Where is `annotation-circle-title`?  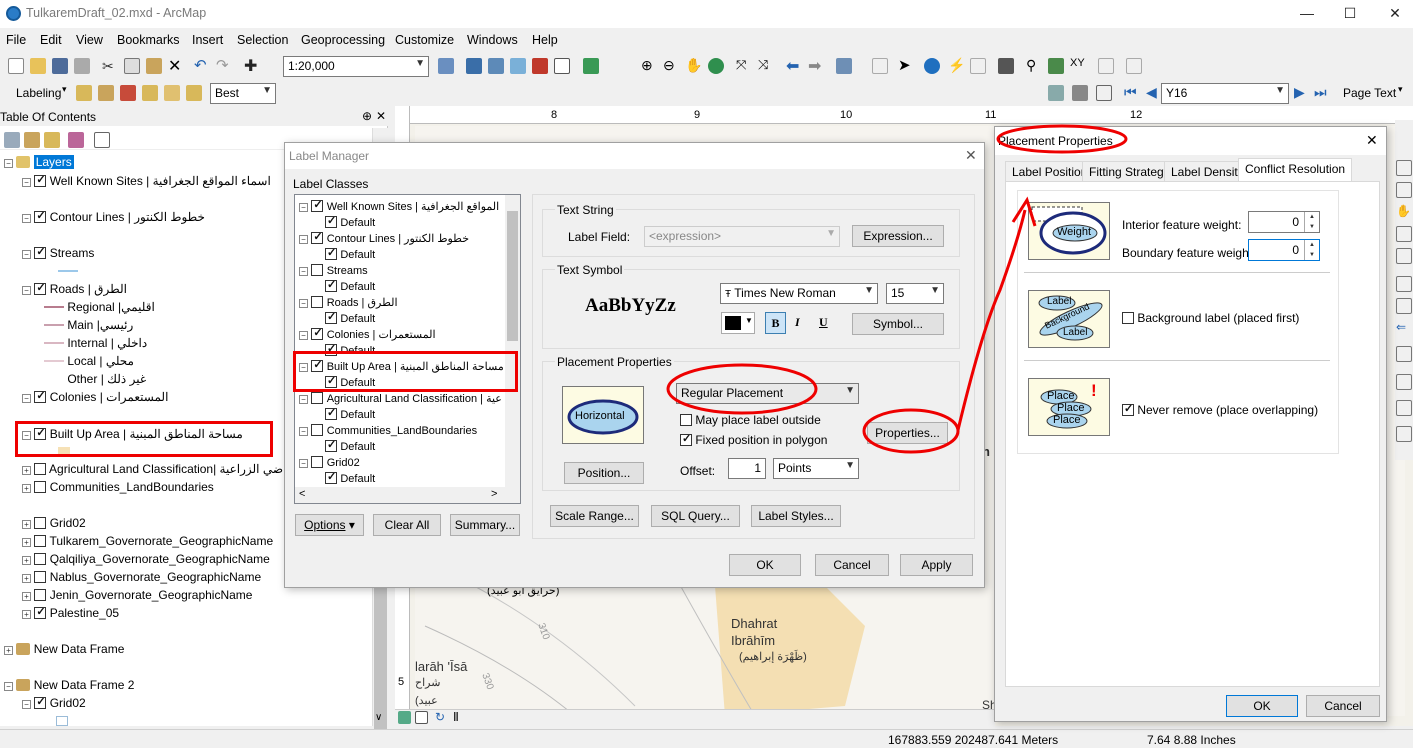
annotation-circle-title is located at coordinates (1062, 139).